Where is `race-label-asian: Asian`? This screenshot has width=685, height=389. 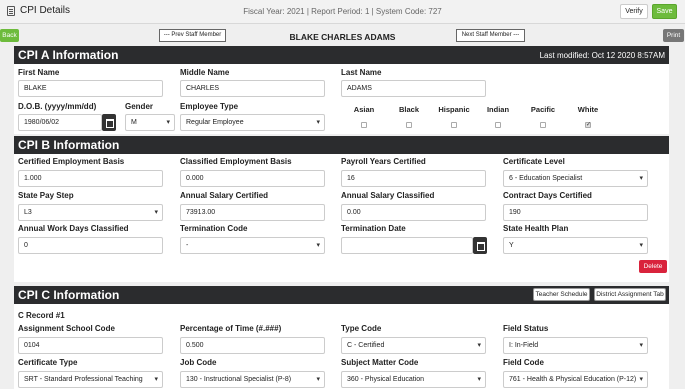 race-label-asian: Asian is located at coordinates (364, 109).